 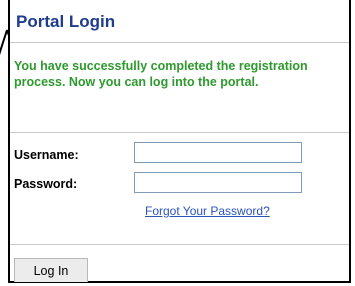 What do you see at coordinates (51, 270) in the screenshot?
I see `log-in-button: Log In` at bounding box center [51, 270].